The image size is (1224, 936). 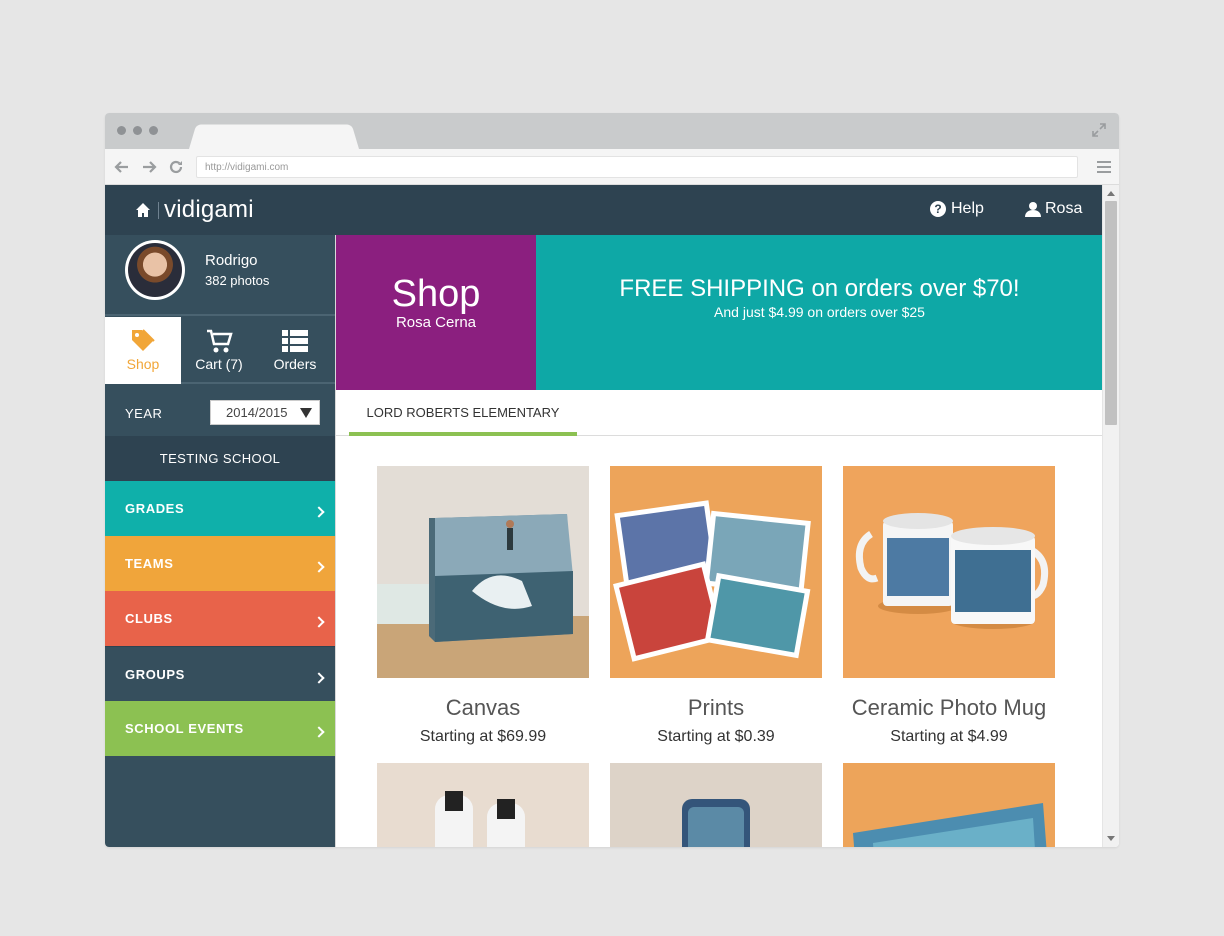 What do you see at coordinates (1064, 208) in the screenshot?
I see `user-name: Rosa` at bounding box center [1064, 208].